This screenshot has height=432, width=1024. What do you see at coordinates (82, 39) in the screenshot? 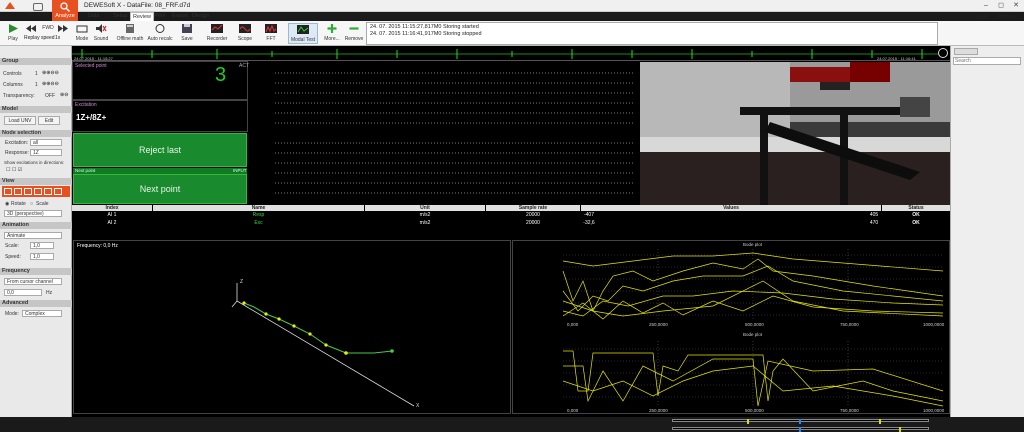
I see `mode-label: Mode` at bounding box center [82, 39].